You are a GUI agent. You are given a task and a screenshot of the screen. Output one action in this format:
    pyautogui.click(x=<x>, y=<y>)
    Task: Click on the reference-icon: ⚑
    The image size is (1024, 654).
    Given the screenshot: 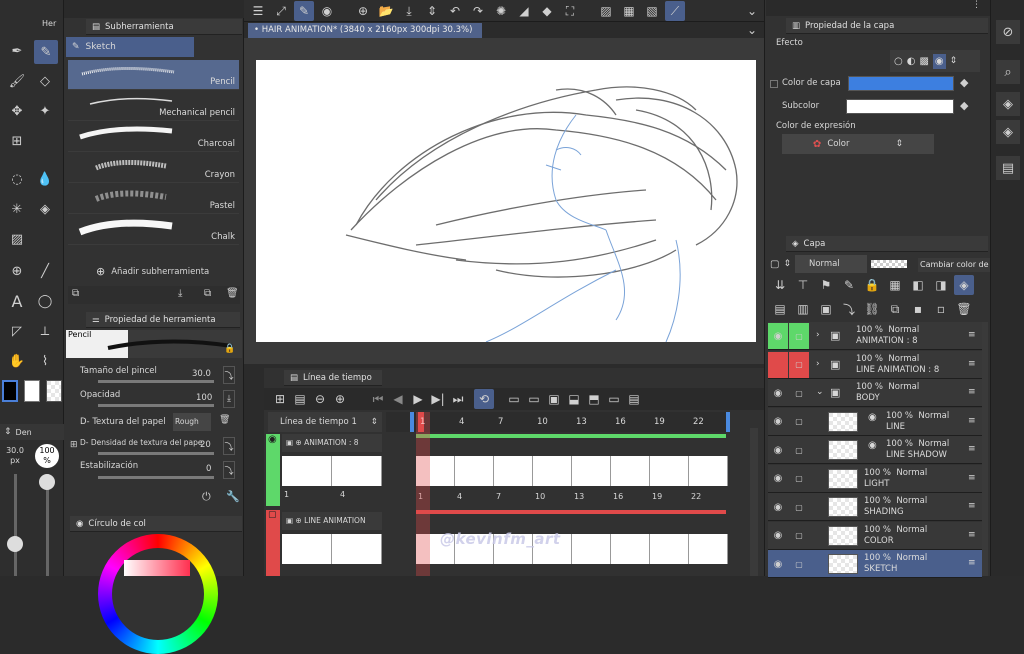 What is the action you would take?
    pyautogui.click(x=826, y=285)
    